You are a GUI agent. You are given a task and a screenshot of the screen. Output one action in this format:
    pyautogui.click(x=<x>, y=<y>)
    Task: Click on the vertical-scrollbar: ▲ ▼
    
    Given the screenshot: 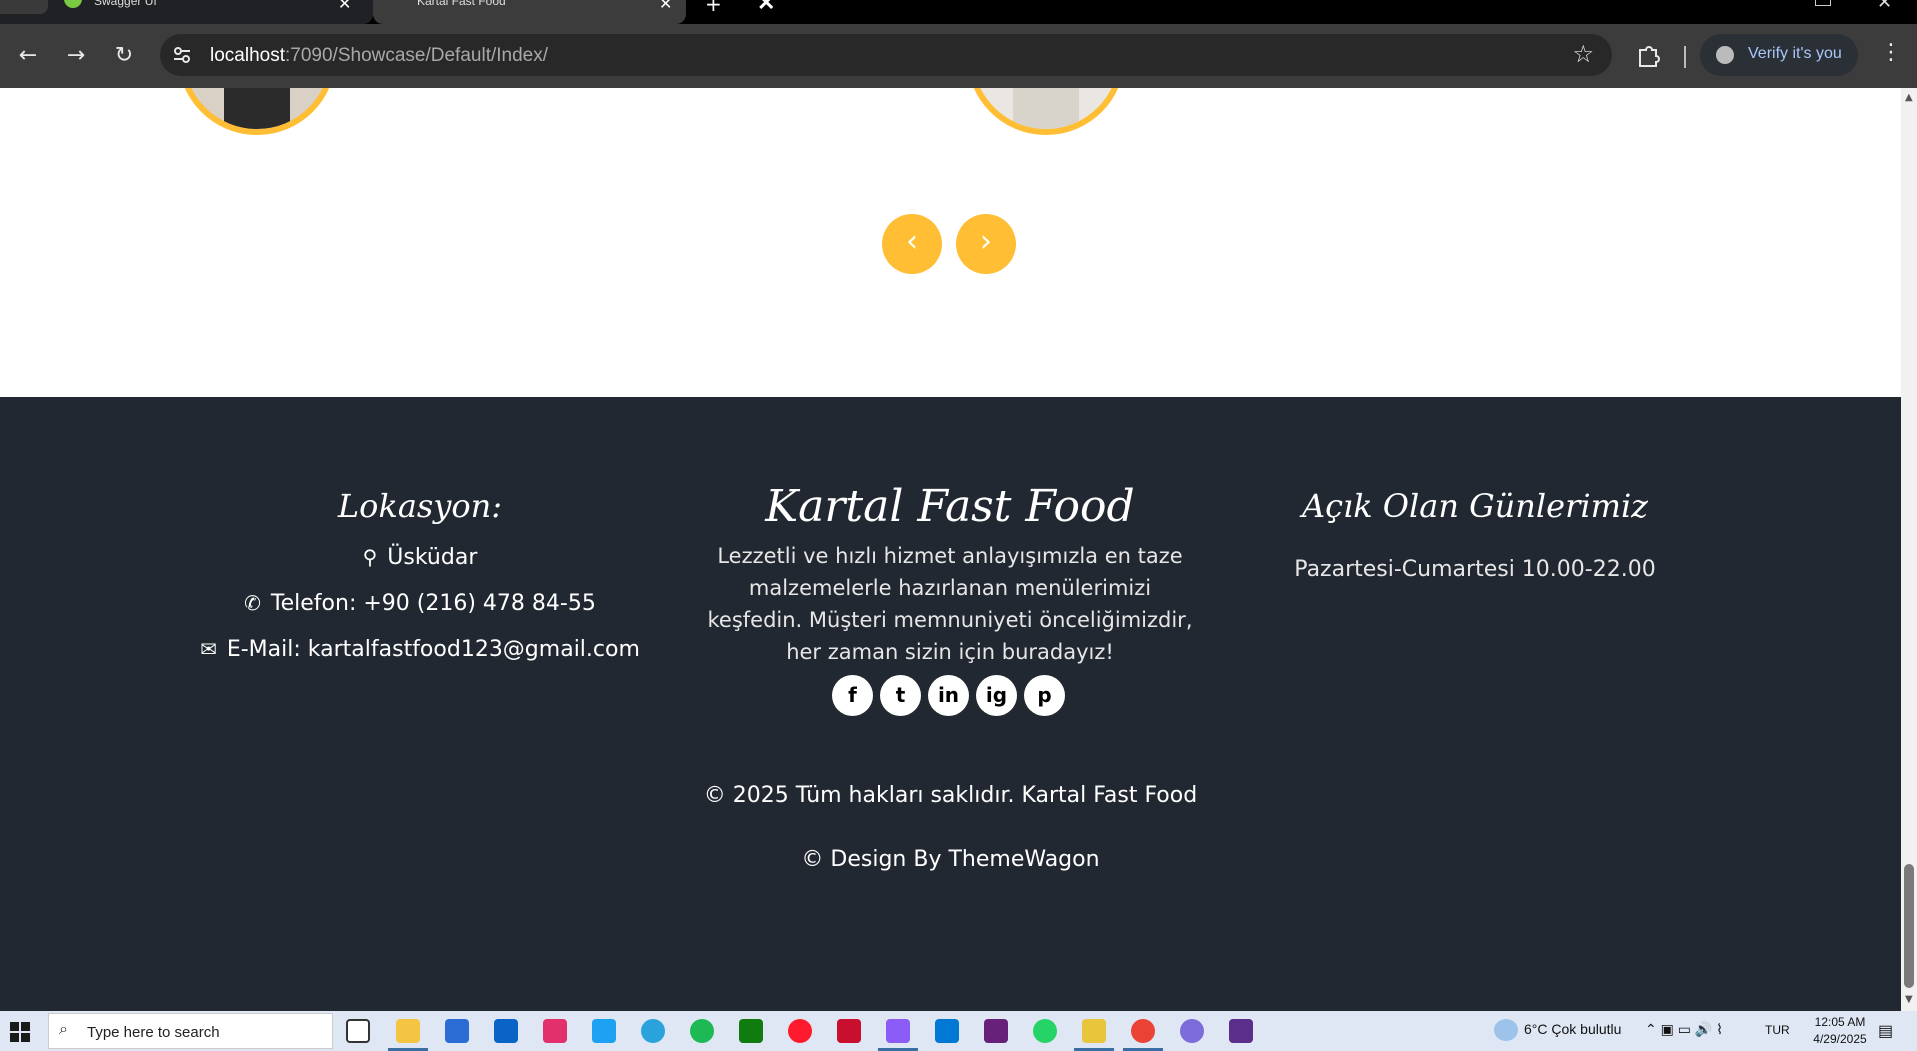 What is the action you would take?
    pyautogui.click(x=1909, y=549)
    